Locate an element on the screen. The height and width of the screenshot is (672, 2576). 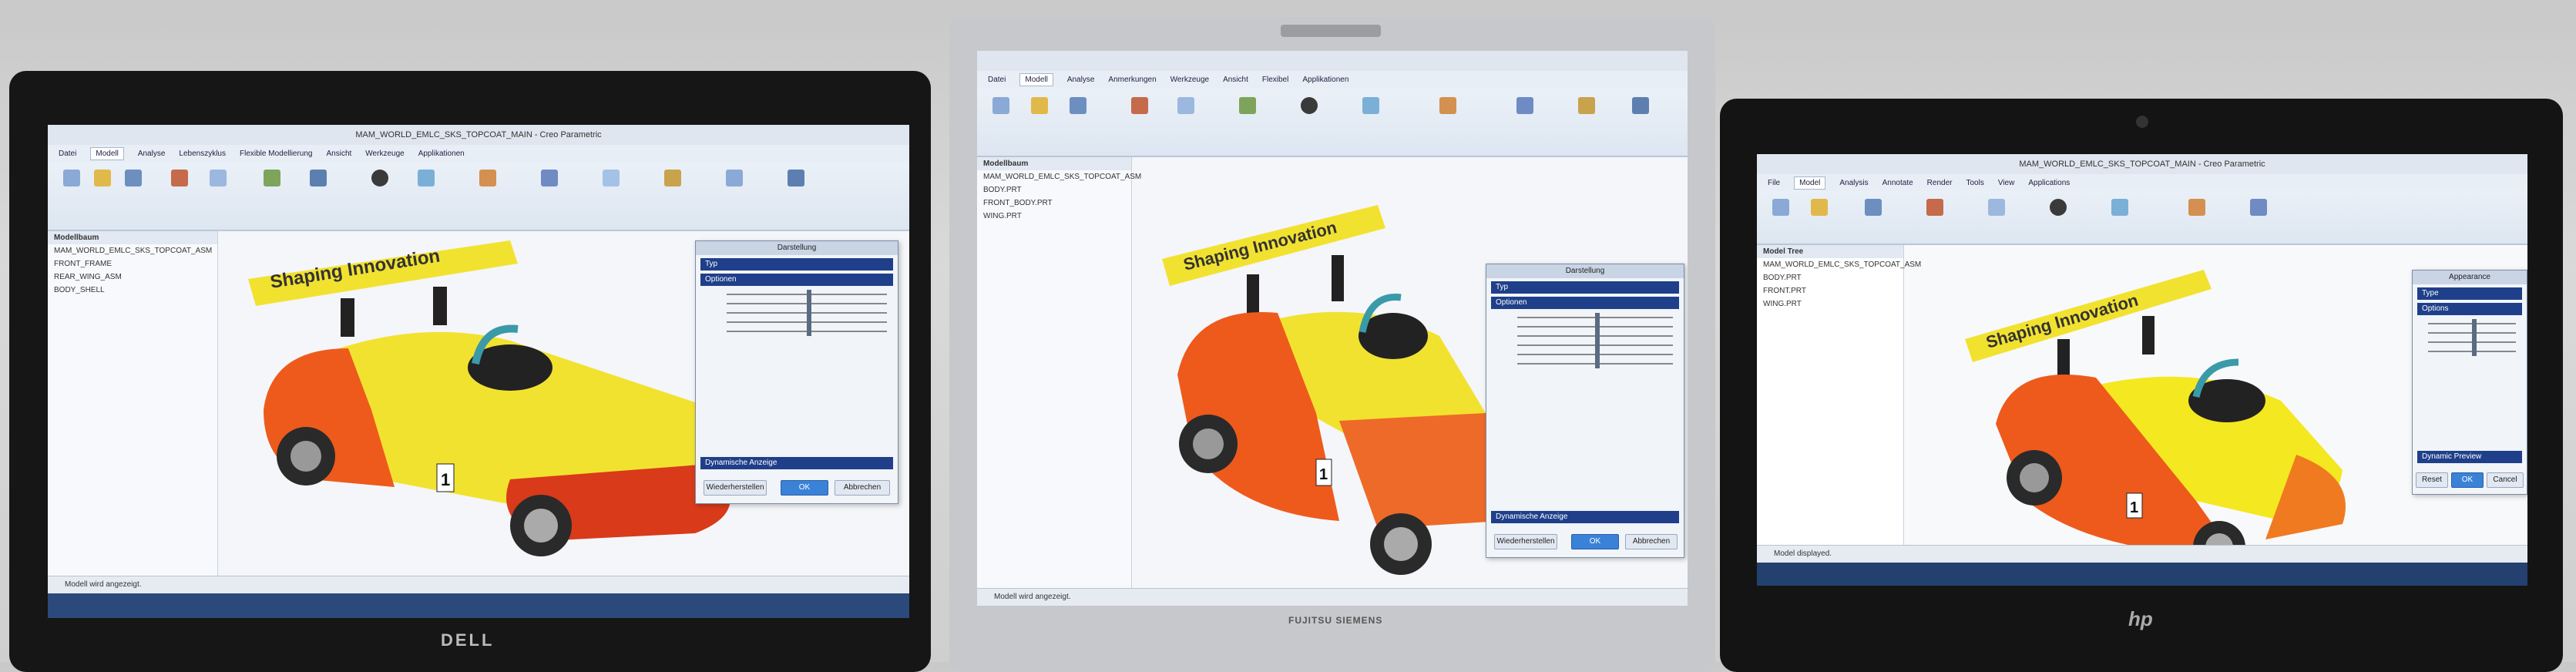
tab-annotate: Annotate is located at coordinates (1897, 183).